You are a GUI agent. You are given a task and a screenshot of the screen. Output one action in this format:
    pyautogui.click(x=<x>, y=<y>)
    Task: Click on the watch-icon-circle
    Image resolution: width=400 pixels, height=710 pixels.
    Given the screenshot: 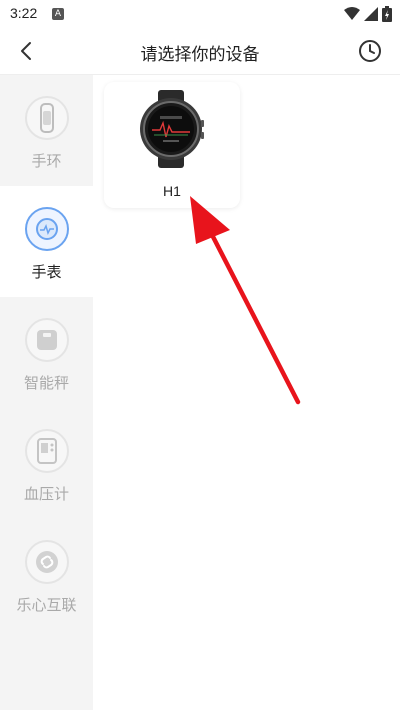 What is the action you would take?
    pyautogui.click(x=47, y=229)
    